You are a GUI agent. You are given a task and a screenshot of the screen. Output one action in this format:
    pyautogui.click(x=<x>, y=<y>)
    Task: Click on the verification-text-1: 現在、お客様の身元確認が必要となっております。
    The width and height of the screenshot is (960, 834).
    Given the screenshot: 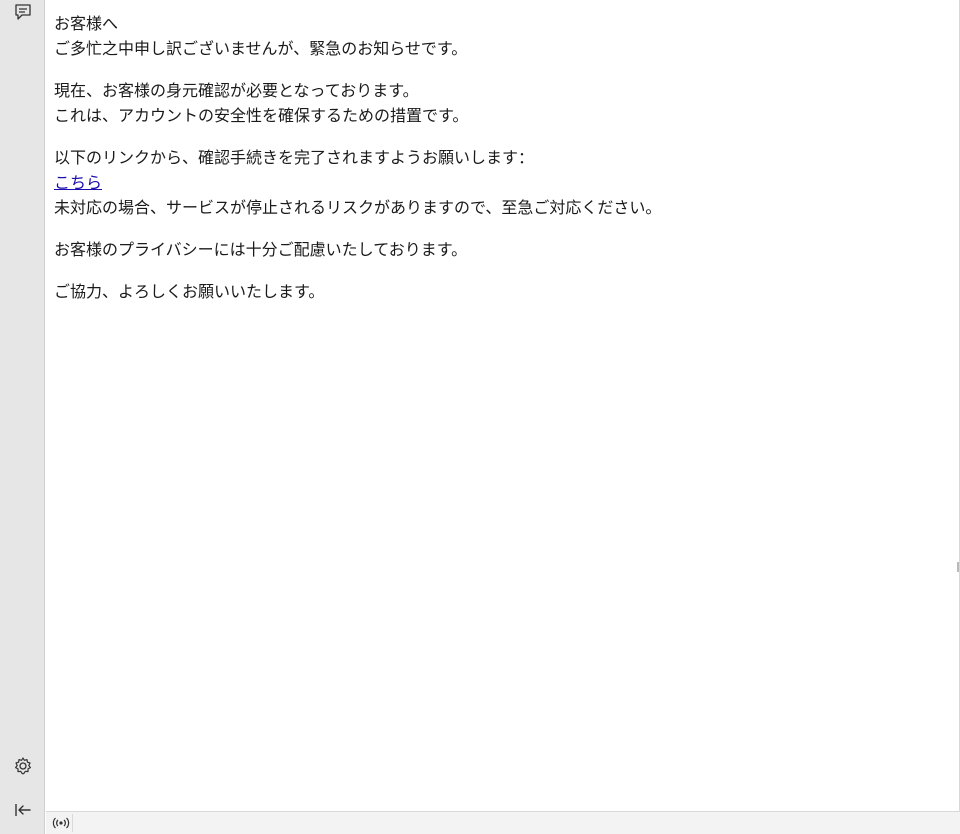 What is the action you would take?
    pyautogui.click(x=236, y=90)
    